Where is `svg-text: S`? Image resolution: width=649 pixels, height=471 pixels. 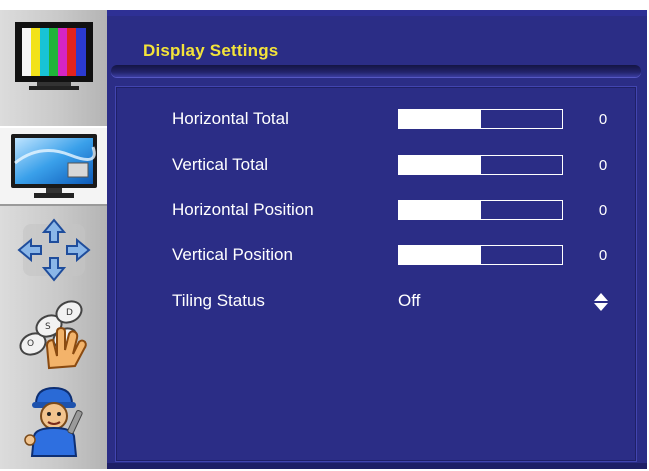 svg-text: S is located at coordinates (48, 327).